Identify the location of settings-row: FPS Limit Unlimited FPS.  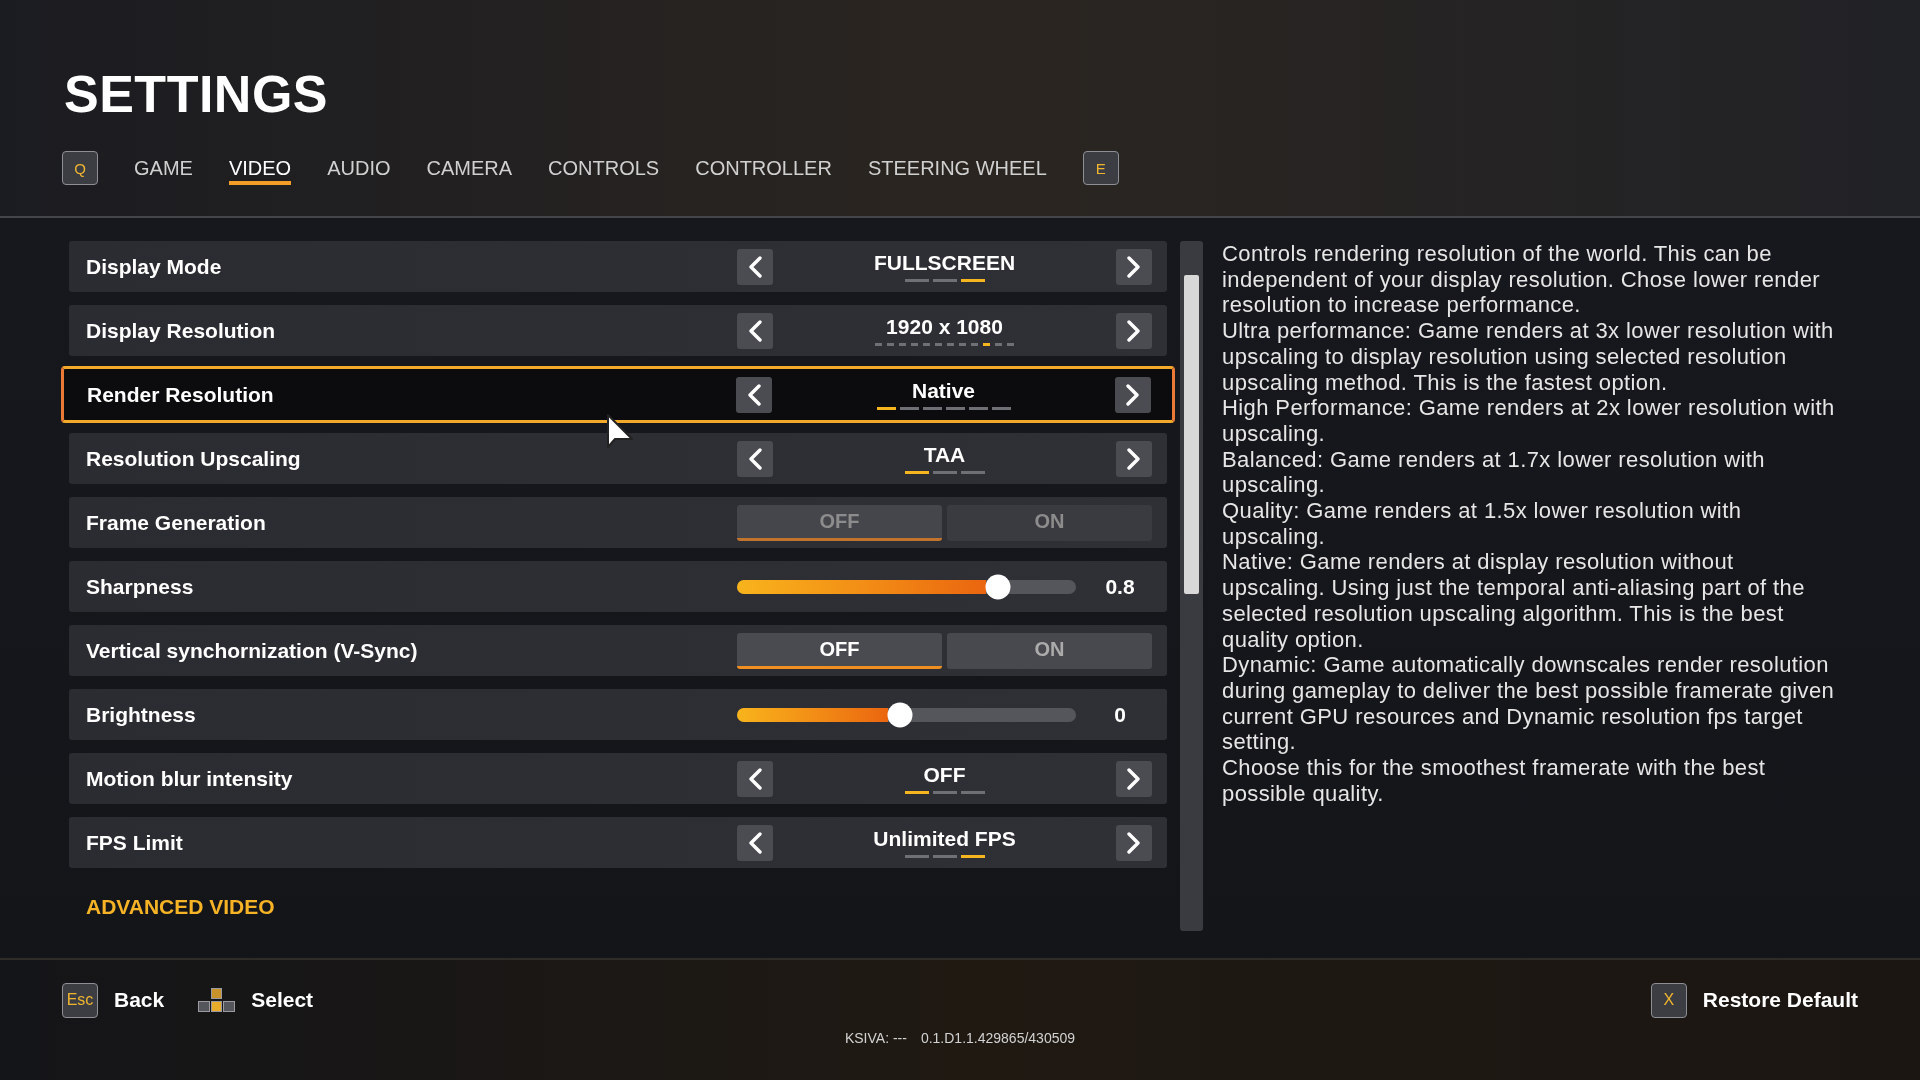
(618, 842).